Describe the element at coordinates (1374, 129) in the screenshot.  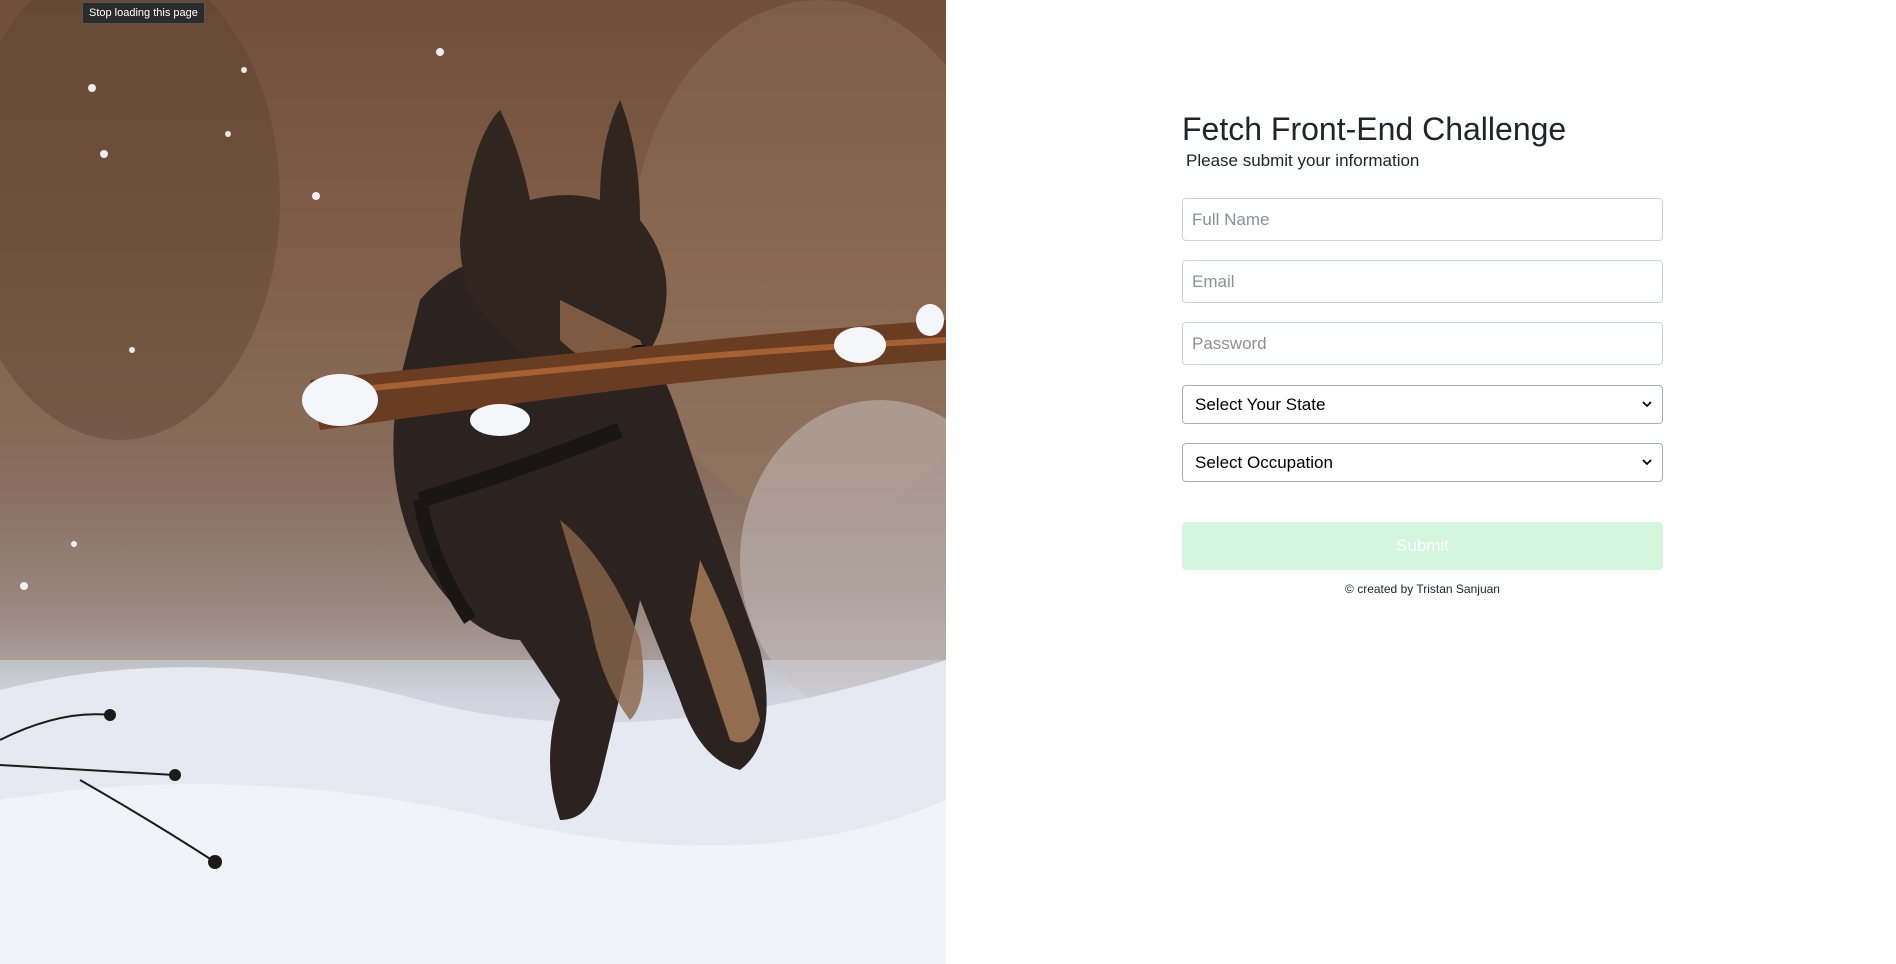
I see `page-title: Fetch Front-End Challenge` at that location.